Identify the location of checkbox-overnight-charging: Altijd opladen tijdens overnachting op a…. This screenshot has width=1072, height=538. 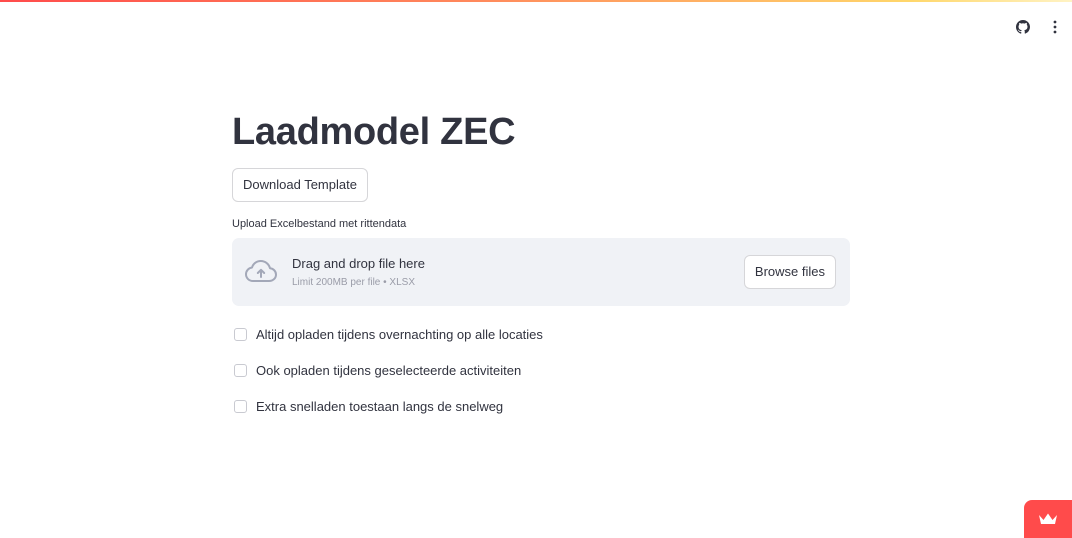
(541, 334).